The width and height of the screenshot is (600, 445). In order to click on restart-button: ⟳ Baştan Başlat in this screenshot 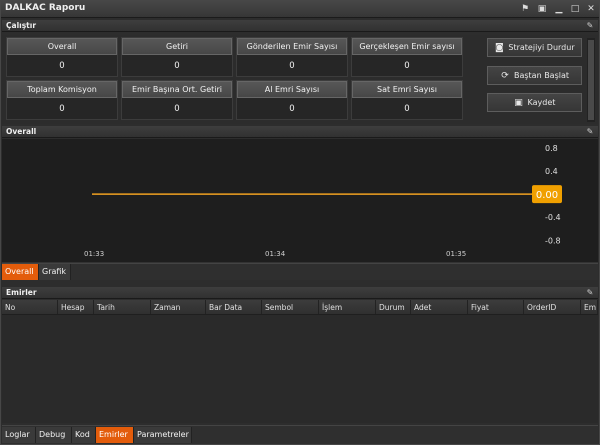, I will do `click(534, 75)`.